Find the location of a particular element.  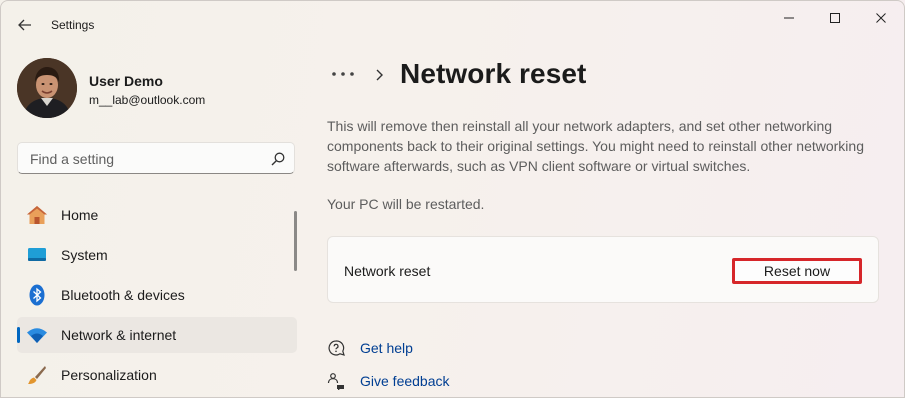

search-box is located at coordinates (156, 158).